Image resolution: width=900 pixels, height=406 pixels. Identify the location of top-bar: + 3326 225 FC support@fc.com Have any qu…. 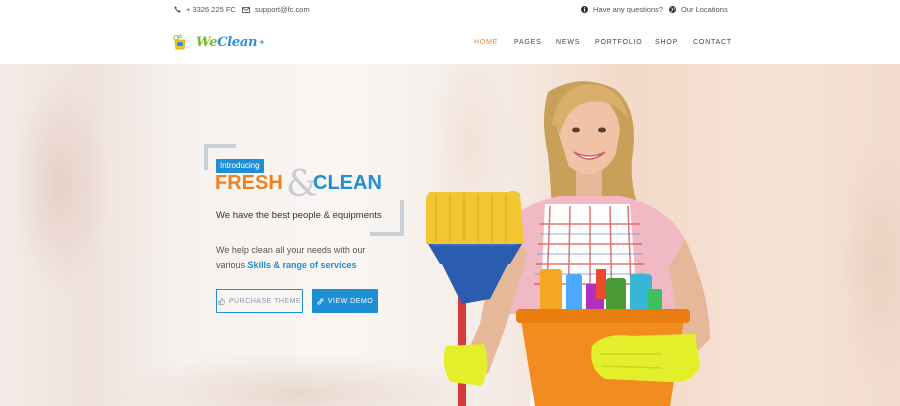
(450, 10).